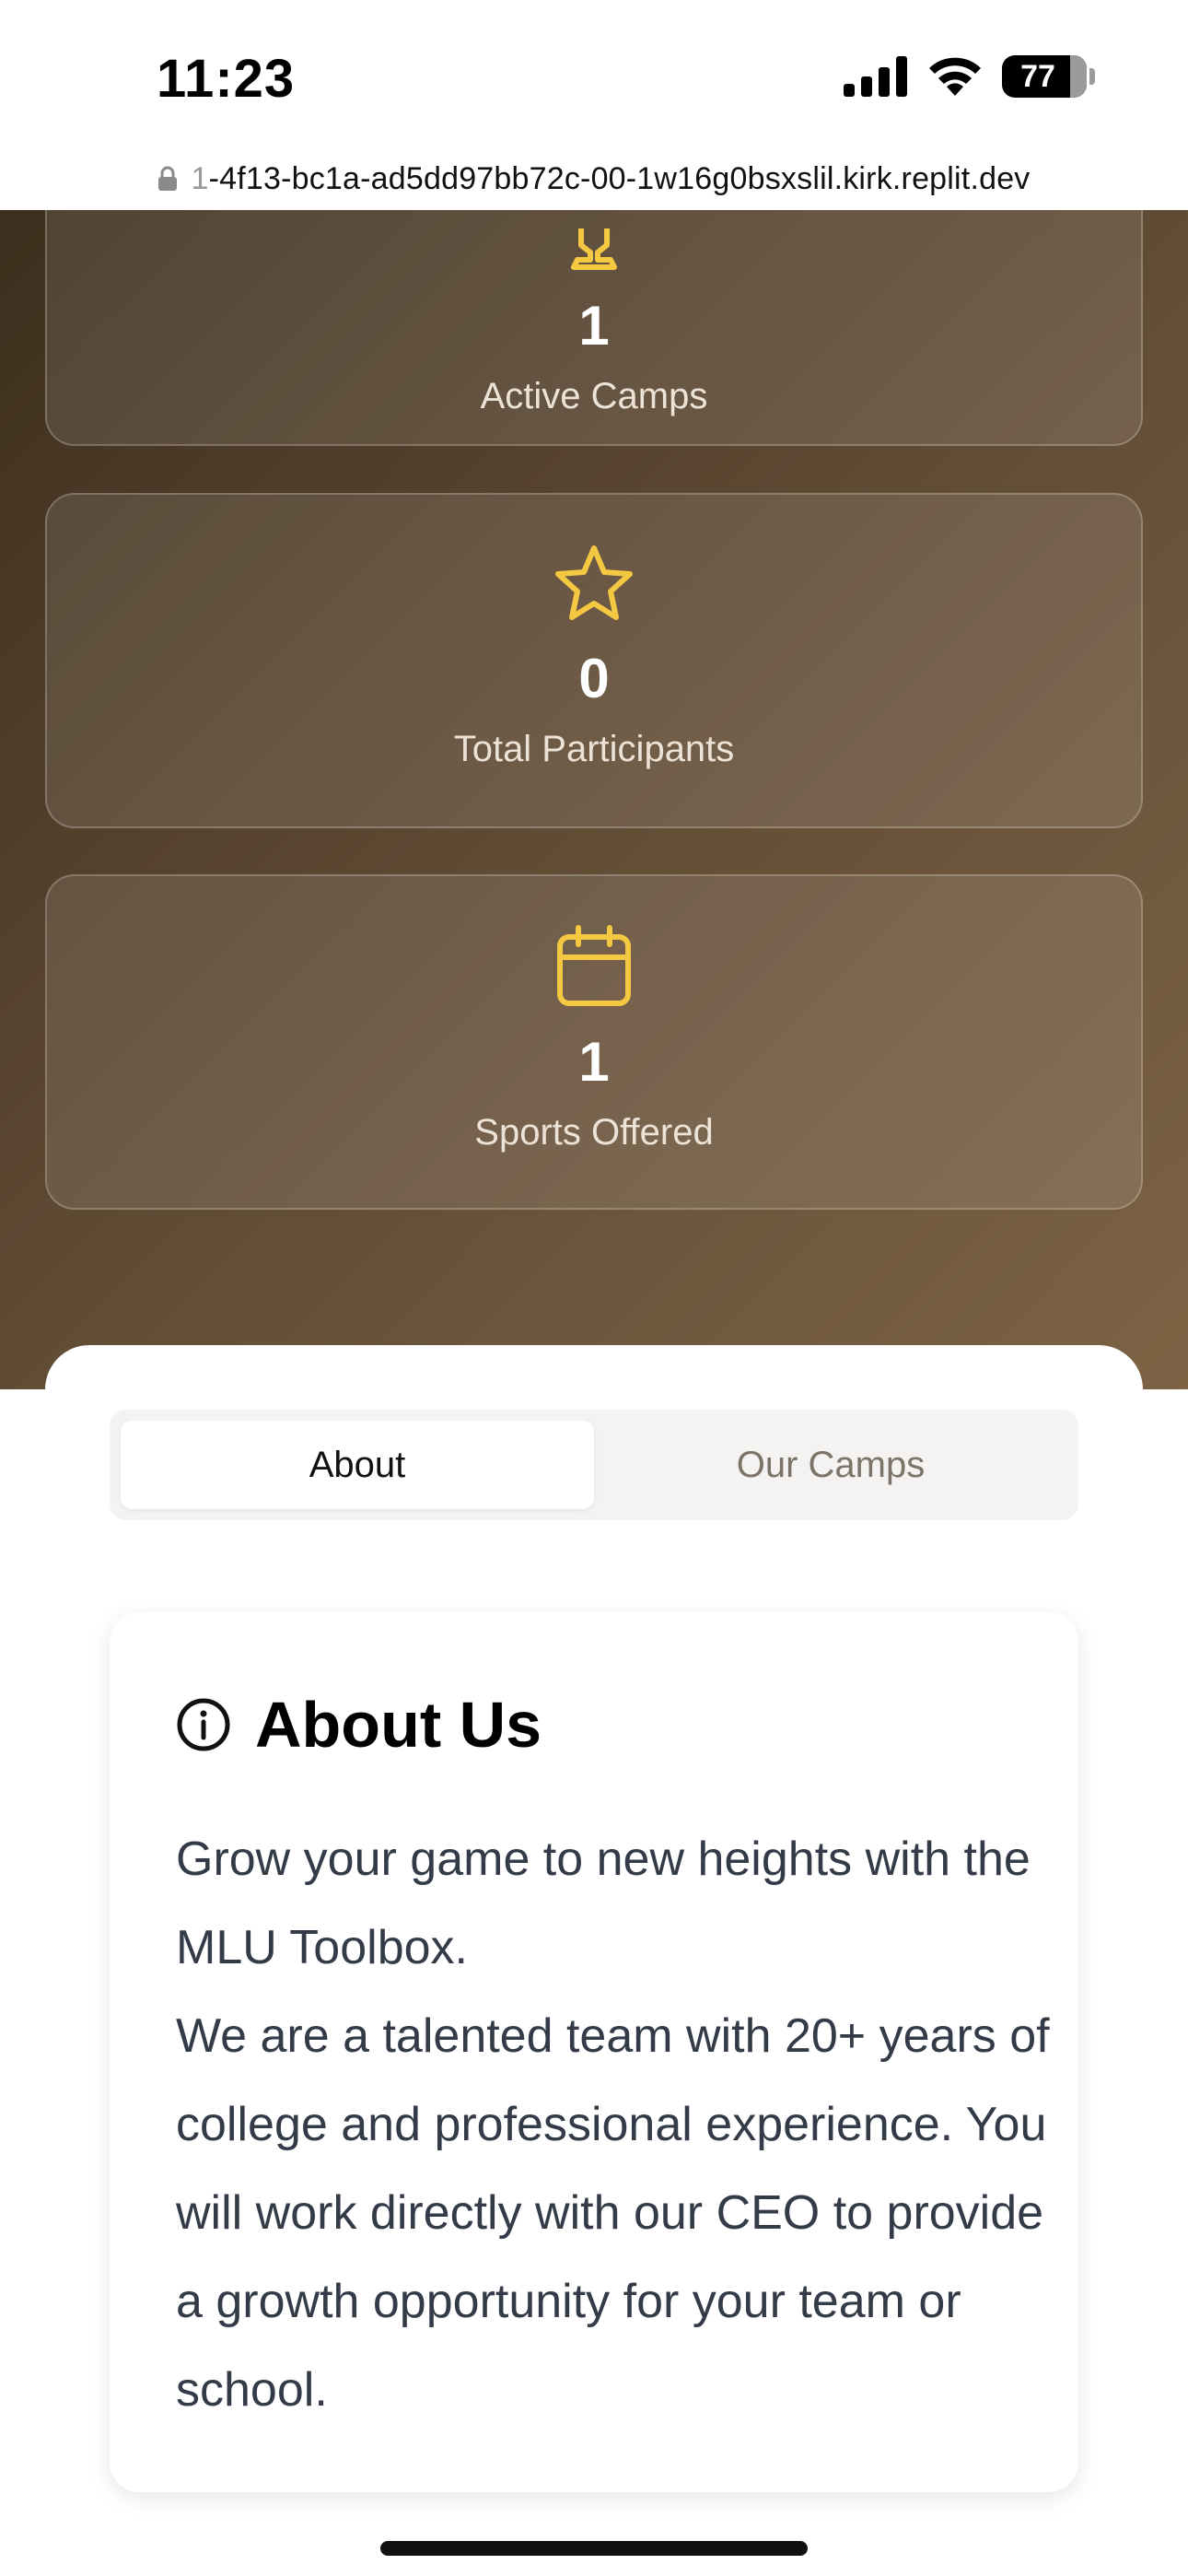 The width and height of the screenshot is (1188, 2576). I want to click on status-icons: 77, so click(970, 76).